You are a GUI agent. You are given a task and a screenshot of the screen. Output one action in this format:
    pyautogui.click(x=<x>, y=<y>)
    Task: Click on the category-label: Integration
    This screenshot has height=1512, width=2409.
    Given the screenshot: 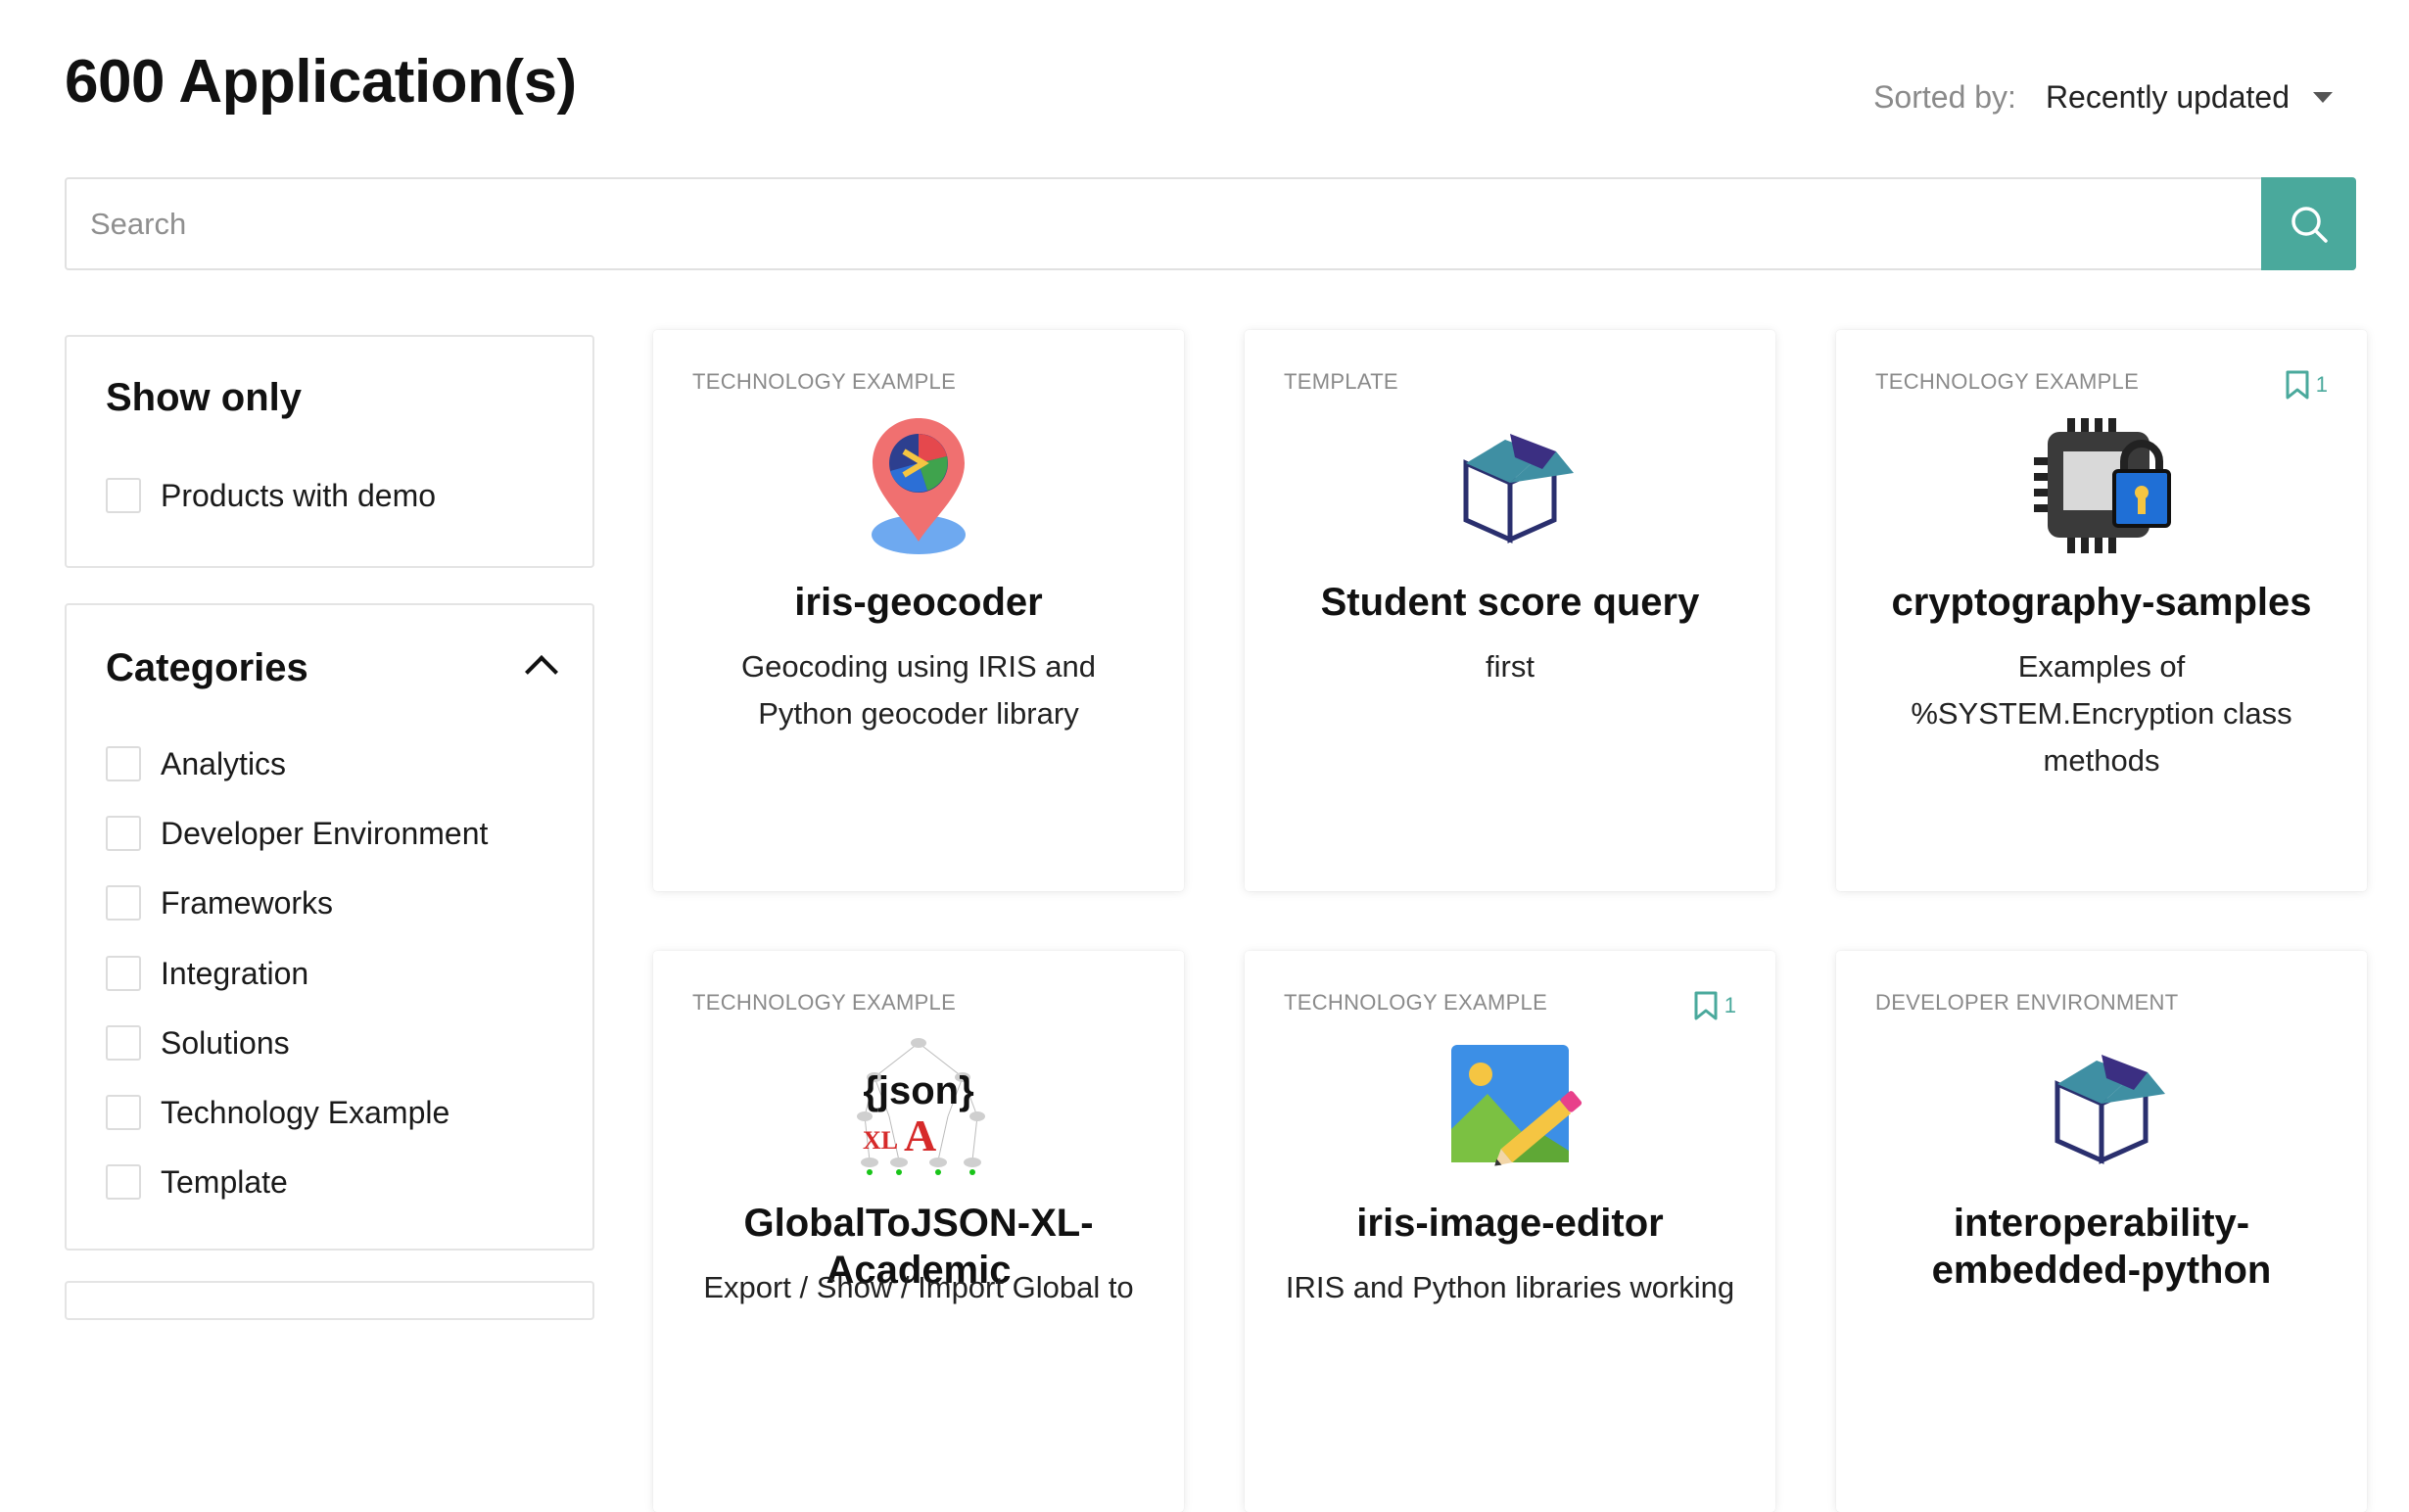 What is the action you would take?
    pyautogui.click(x=235, y=973)
    